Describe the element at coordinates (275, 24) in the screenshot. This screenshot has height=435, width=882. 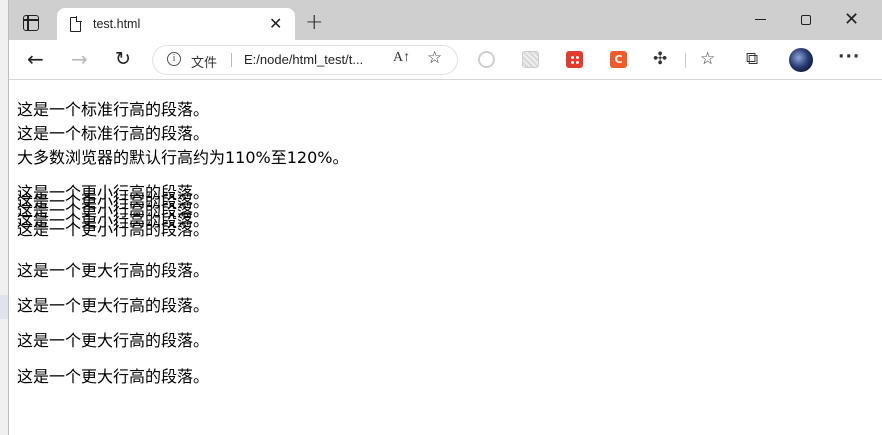
I see `close-icon: ✕` at that location.